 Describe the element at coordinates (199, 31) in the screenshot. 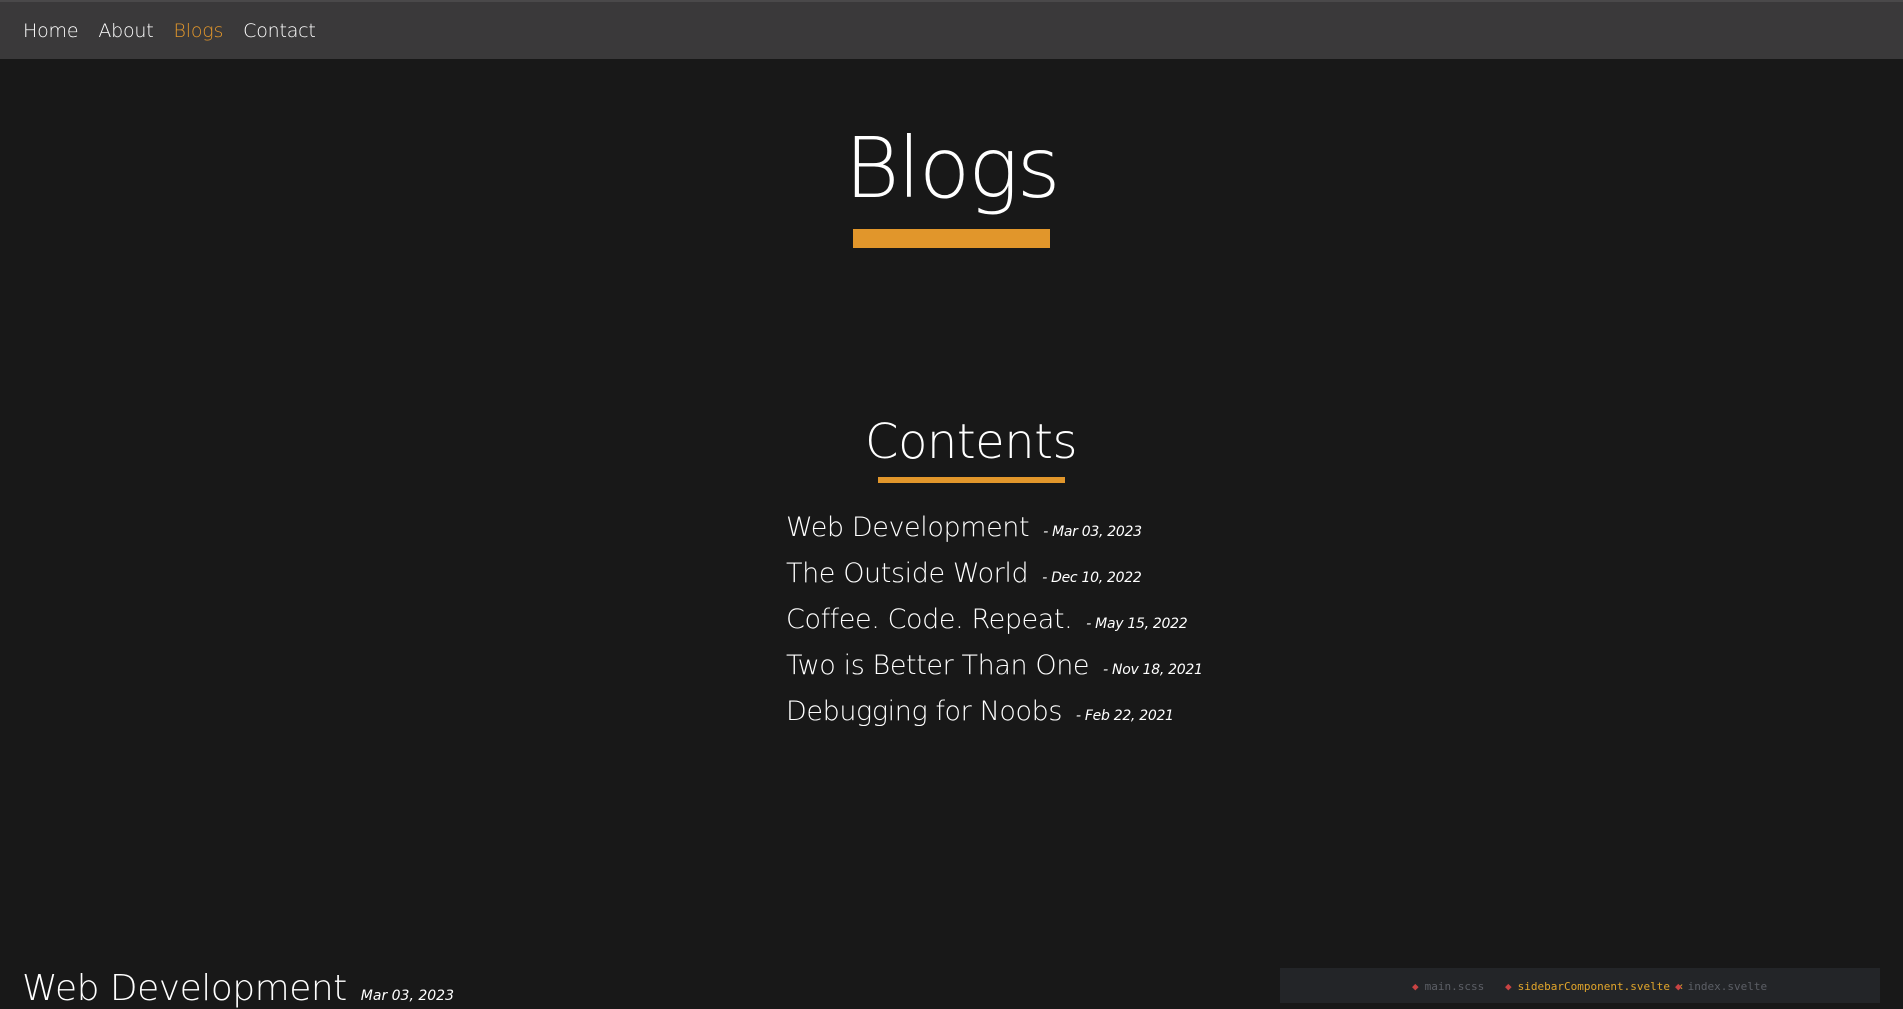

I see `nav-link-blogs: Blogs` at that location.